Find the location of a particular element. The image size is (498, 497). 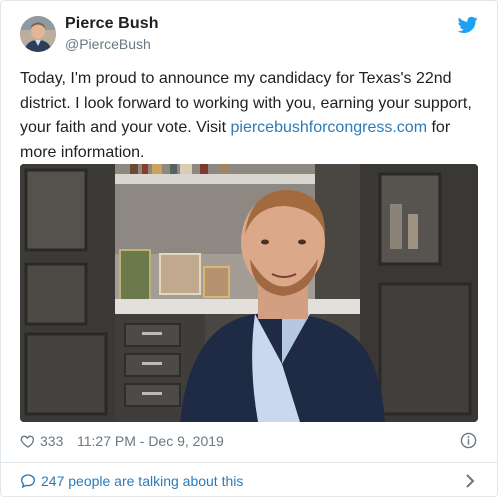

tweet-text-after-link: for is located at coordinates (439, 127).